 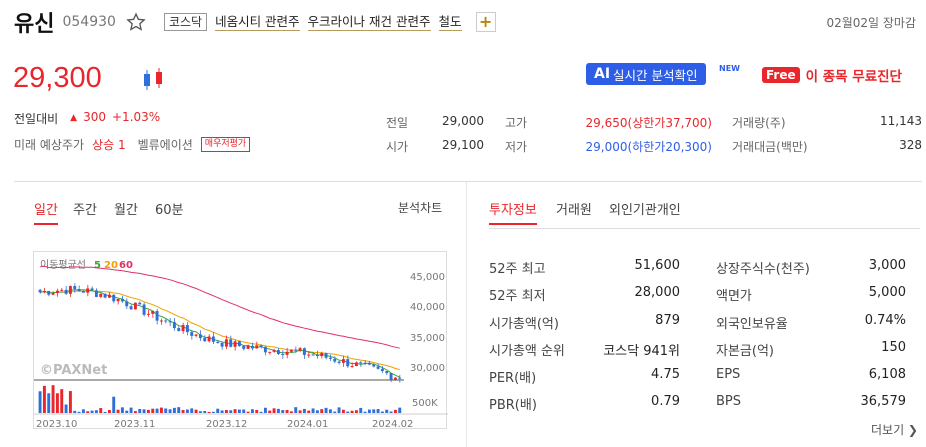 I want to click on ma-legend-label: 이동평균선, so click(x=63, y=265).